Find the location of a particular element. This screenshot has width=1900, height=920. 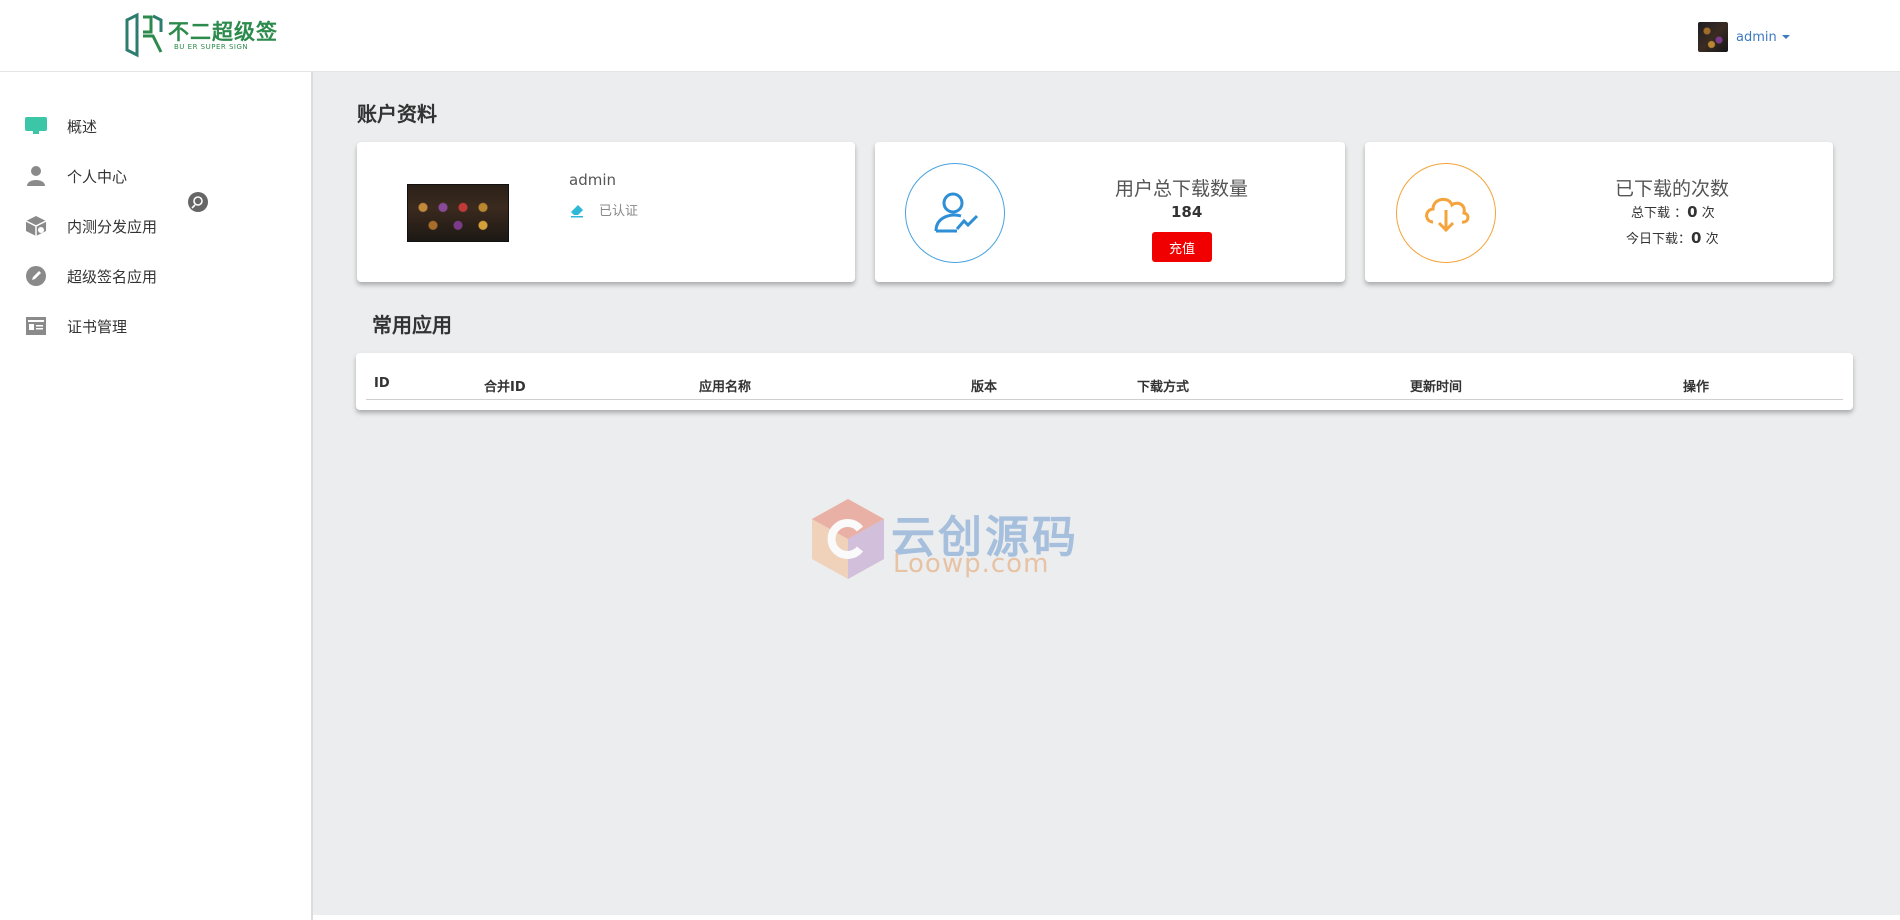

sidebar-item-profile: 个人中心 is located at coordinates (147, 176).